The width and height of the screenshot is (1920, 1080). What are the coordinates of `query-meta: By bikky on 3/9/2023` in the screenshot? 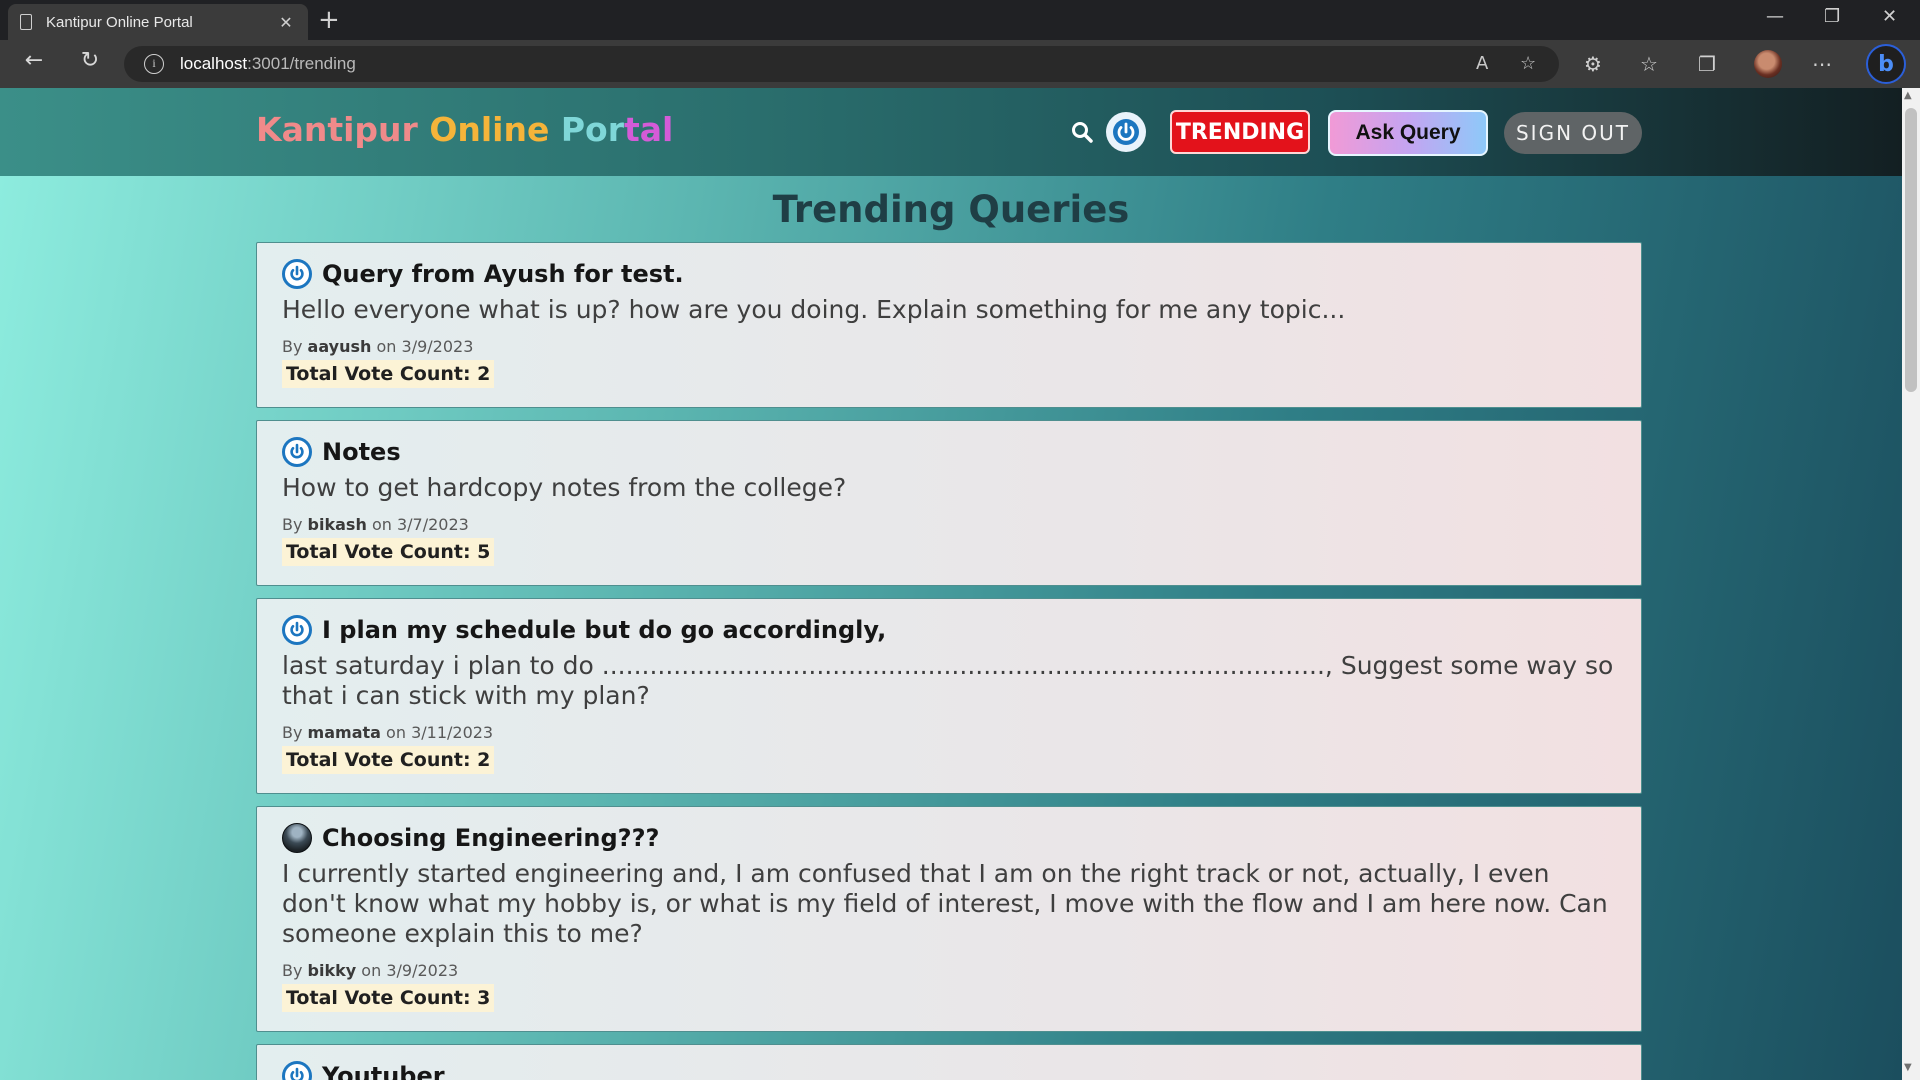 It's located at (949, 970).